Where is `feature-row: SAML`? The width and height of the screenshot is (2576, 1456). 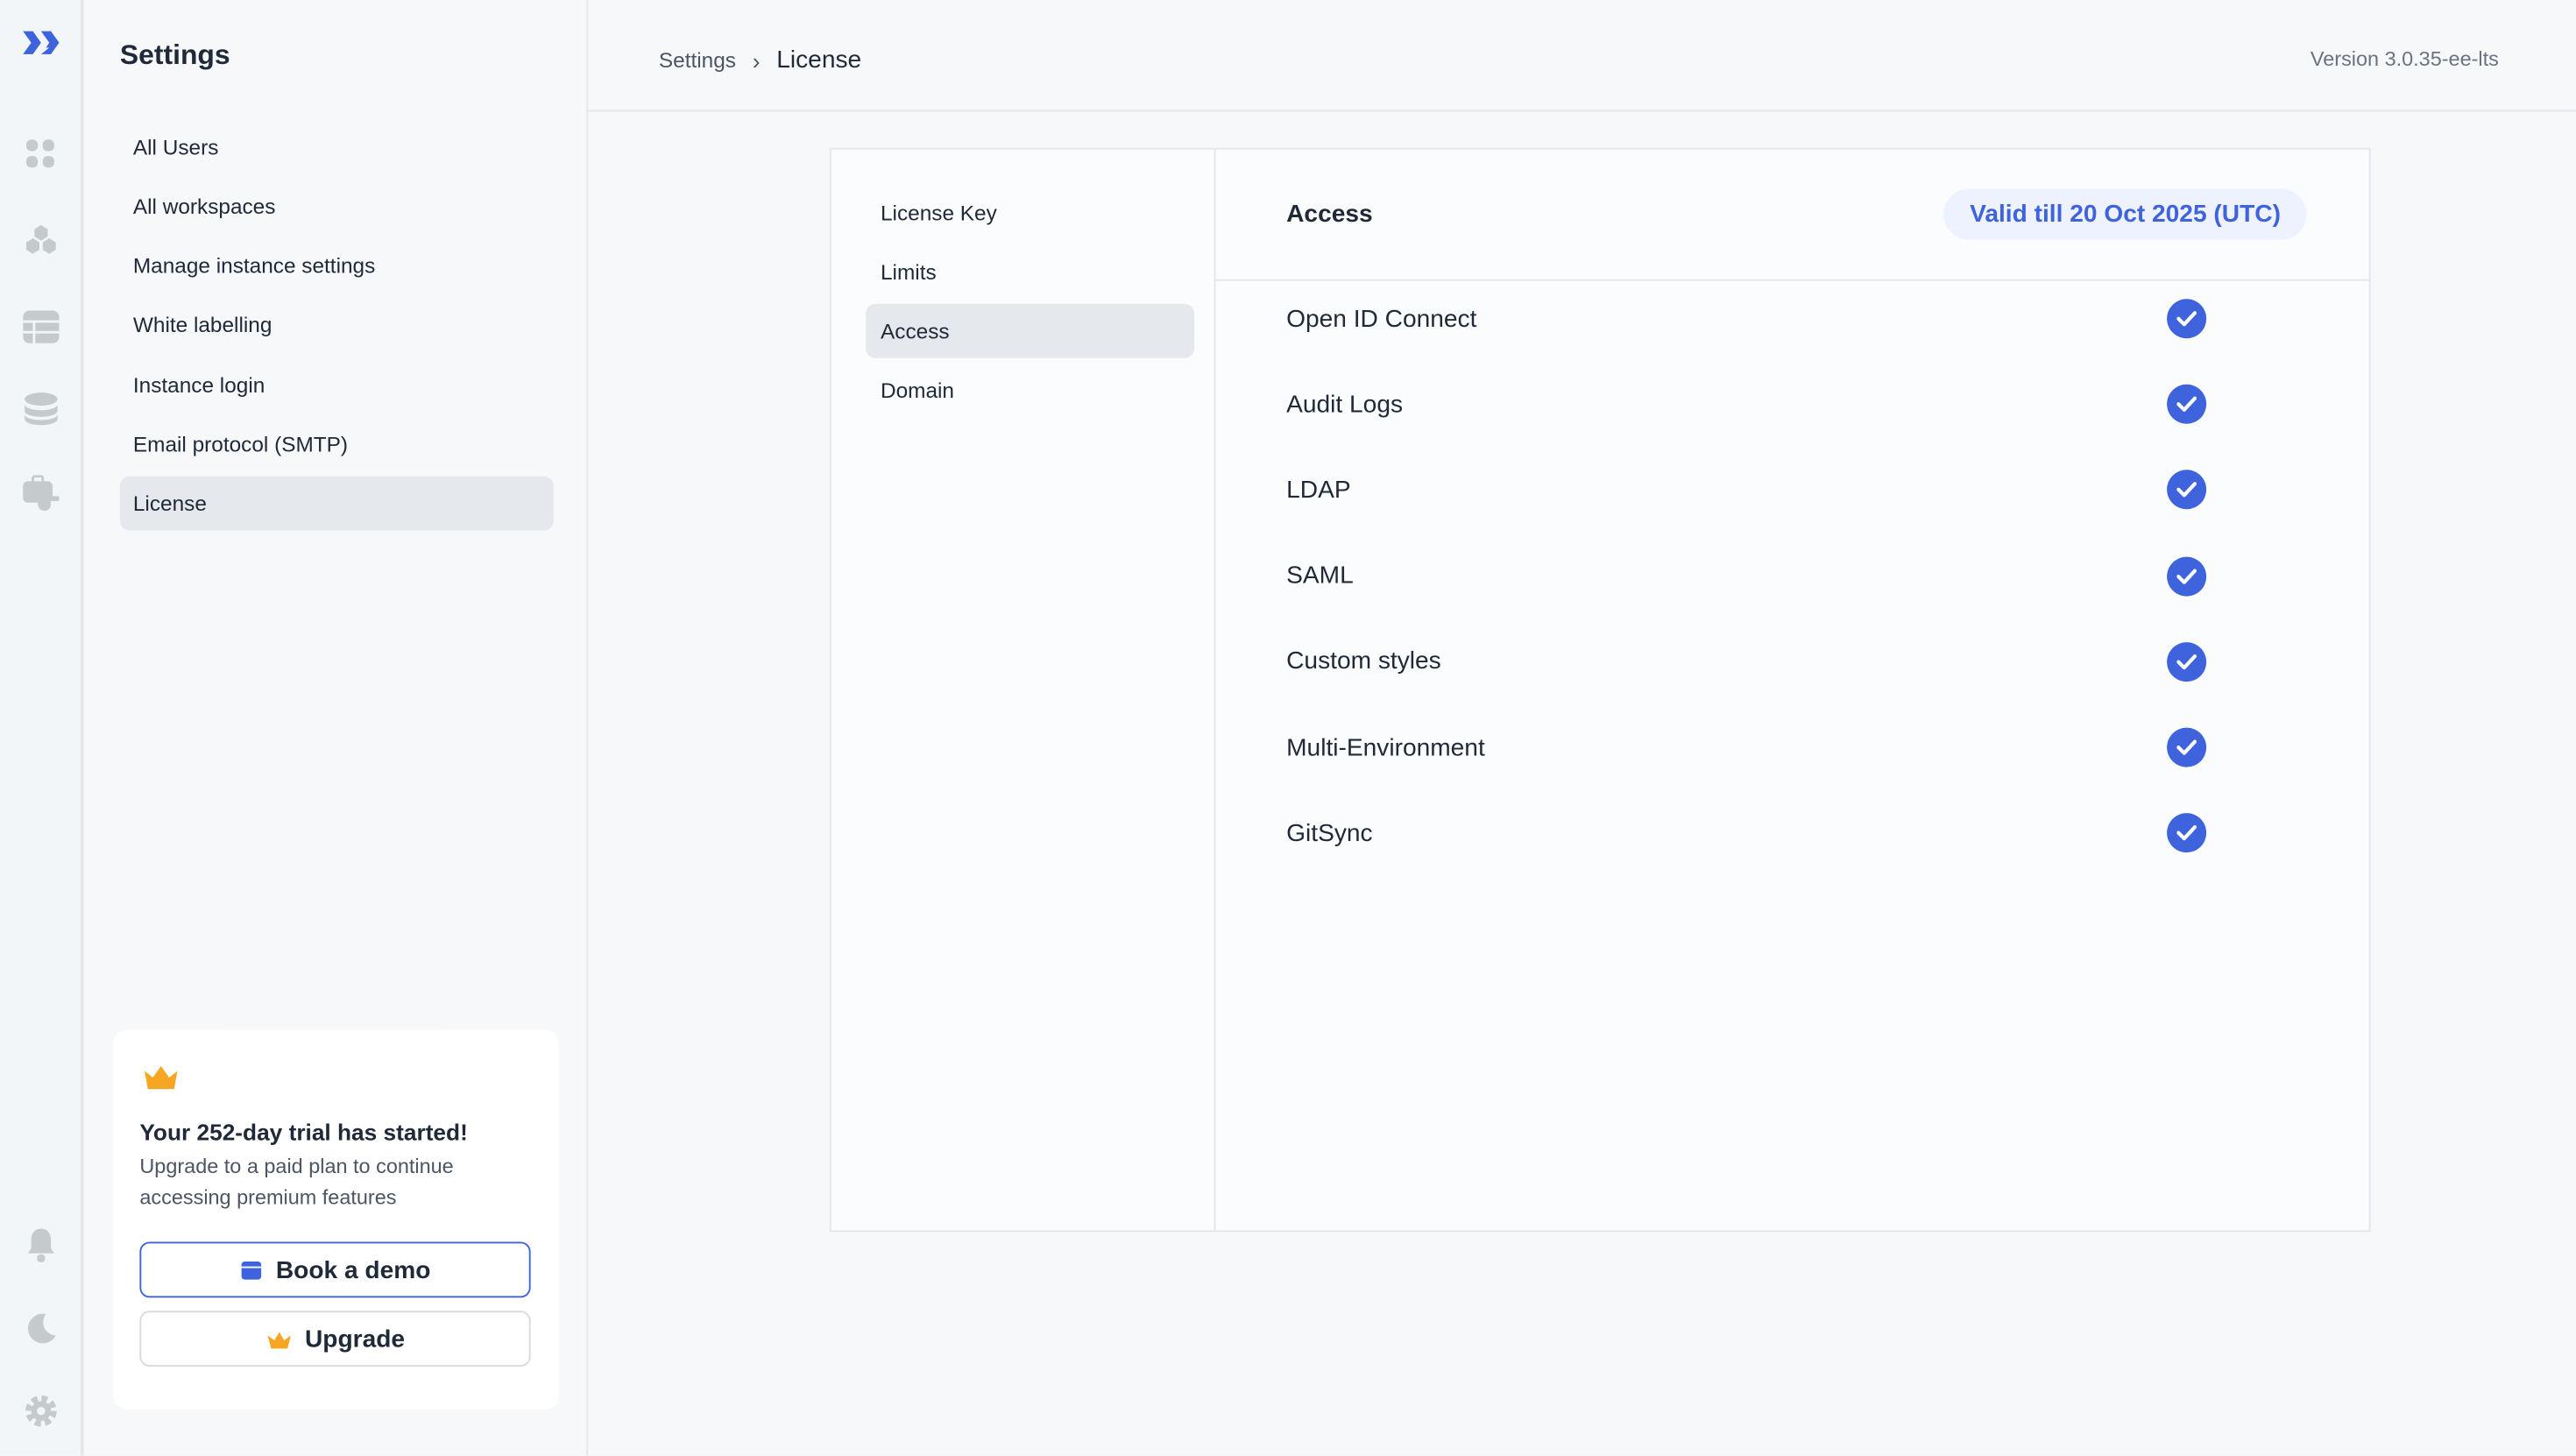 feature-row: SAML is located at coordinates (1746, 575).